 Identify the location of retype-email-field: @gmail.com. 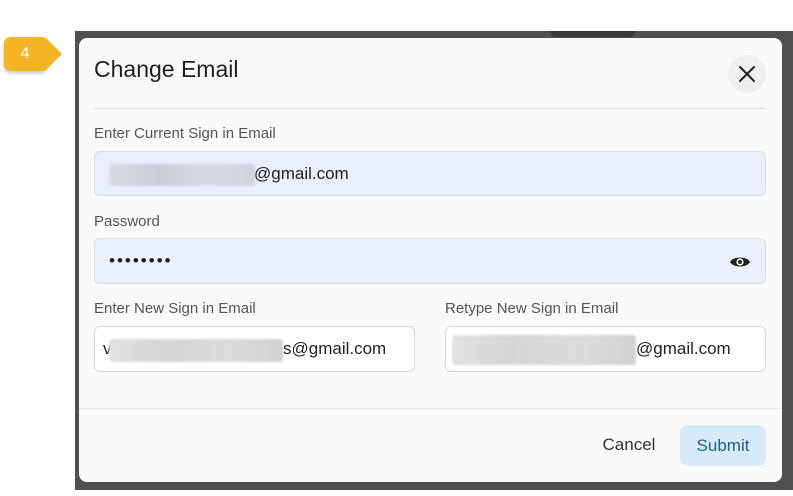
(605, 349).